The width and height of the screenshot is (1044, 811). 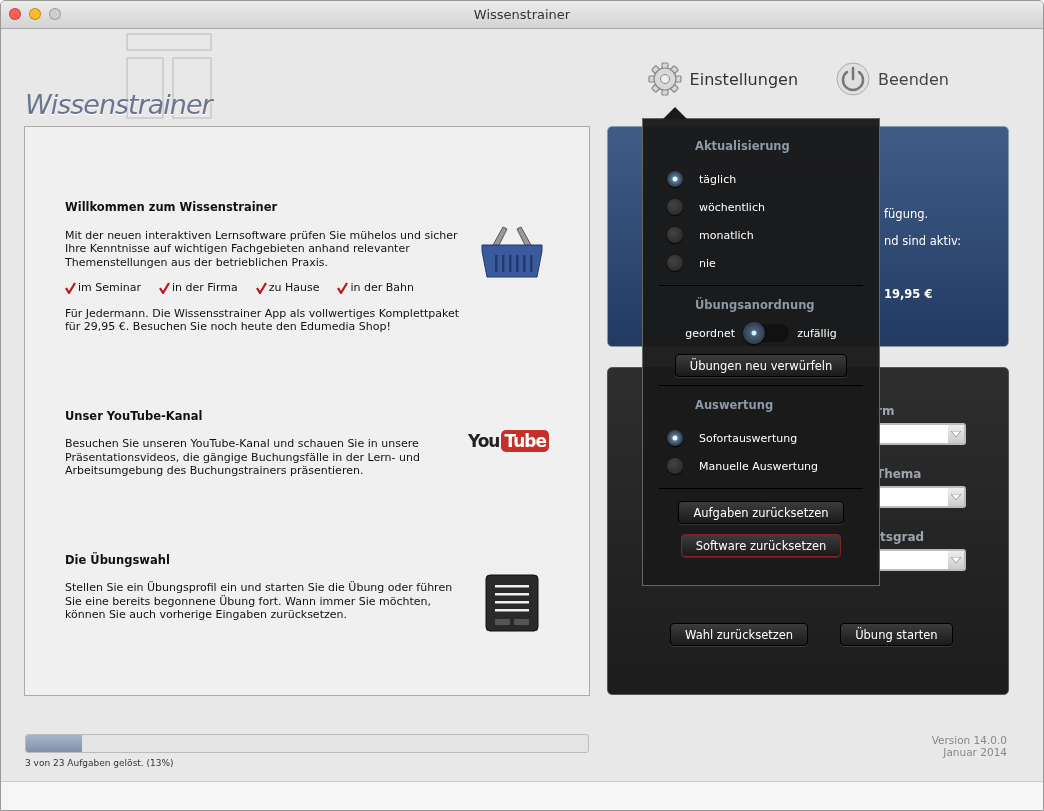 What do you see at coordinates (664, 79) in the screenshot?
I see `gear-icon` at bounding box center [664, 79].